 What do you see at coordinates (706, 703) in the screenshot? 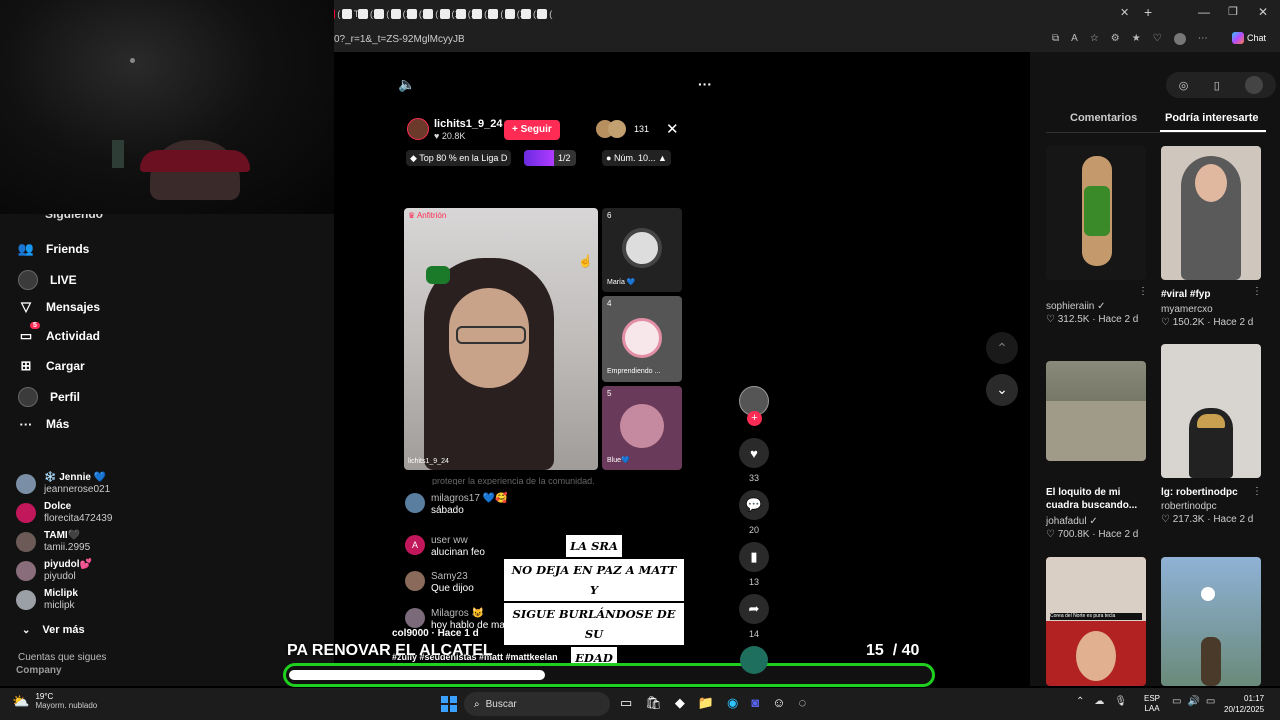
I see `file-explorer-icon: 📁` at bounding box center [706, 703].